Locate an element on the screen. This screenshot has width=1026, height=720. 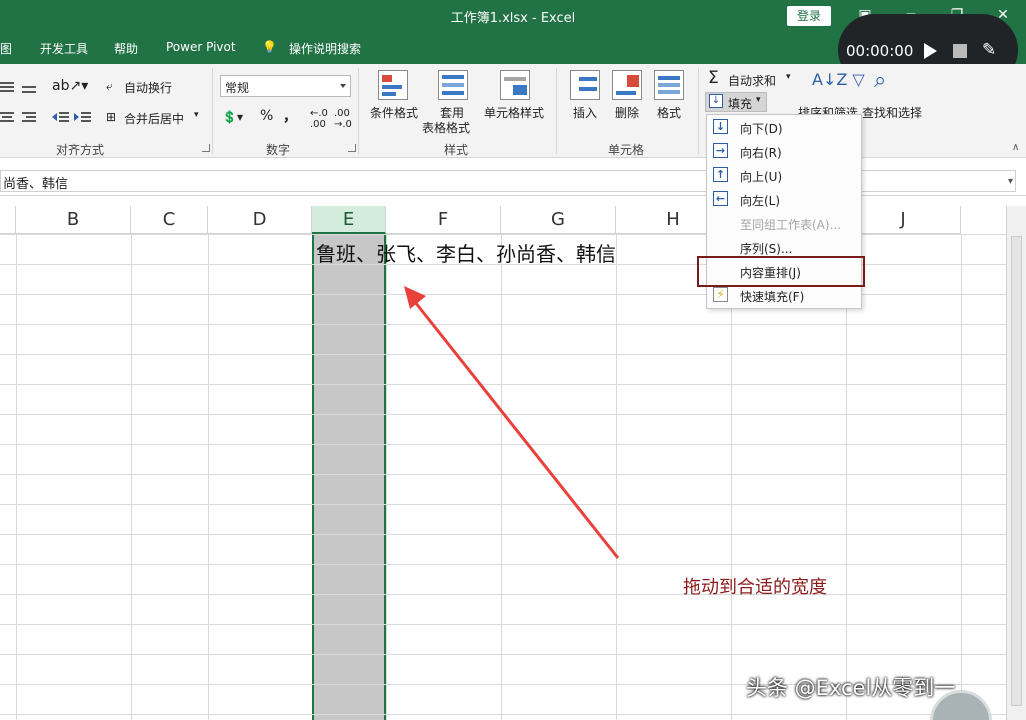
annotation-arrow is located at coordinates (512, 422).